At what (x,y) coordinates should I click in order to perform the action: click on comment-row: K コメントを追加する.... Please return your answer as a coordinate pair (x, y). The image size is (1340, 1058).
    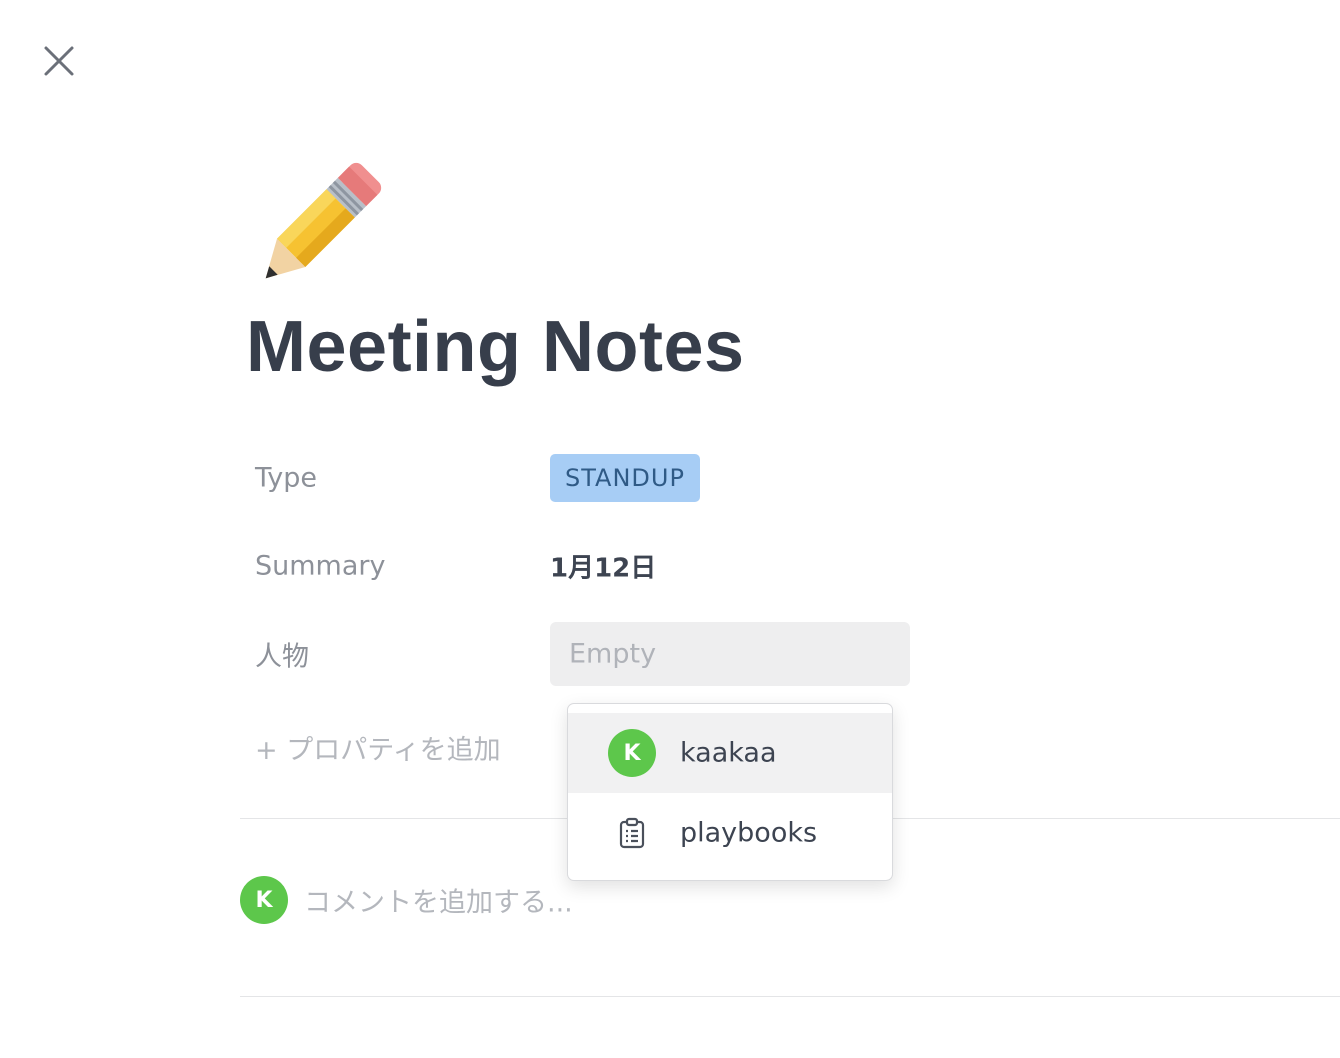
    Looking at the image, I should click on (540, 900).